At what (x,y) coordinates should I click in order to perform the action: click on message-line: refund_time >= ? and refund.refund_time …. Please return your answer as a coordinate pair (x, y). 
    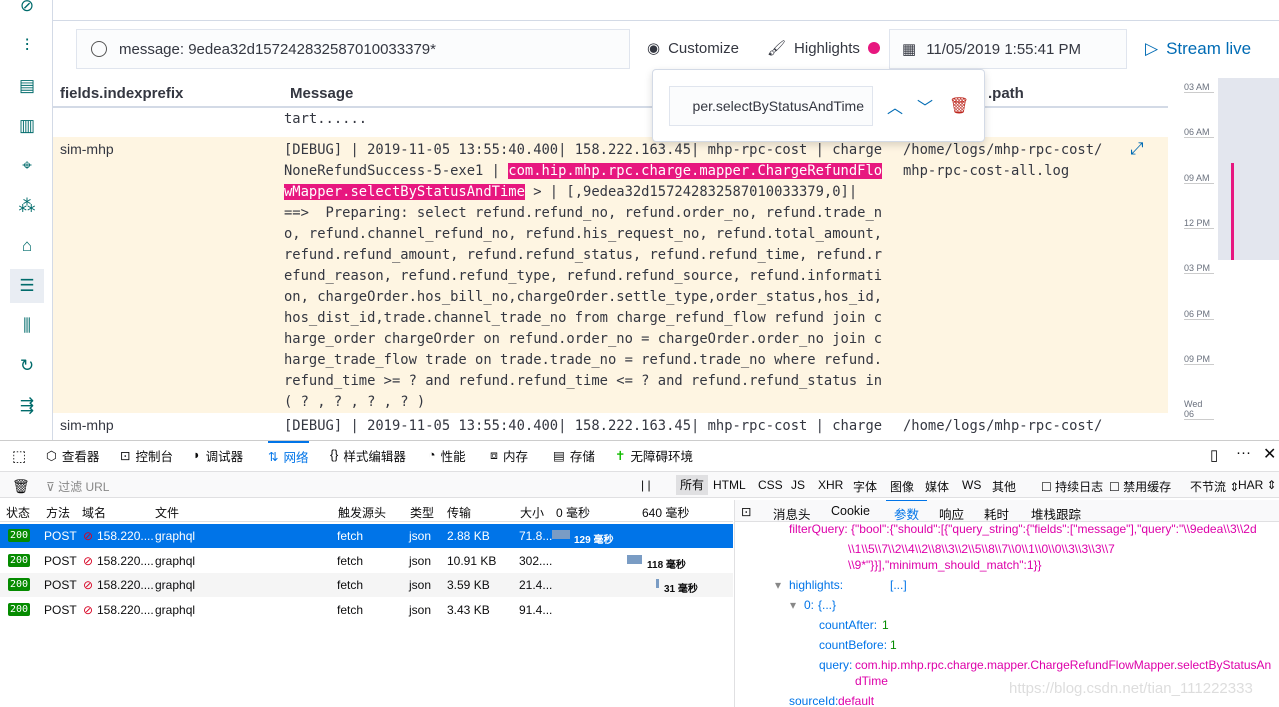
    Looking at the image, I should click on (583, 381).